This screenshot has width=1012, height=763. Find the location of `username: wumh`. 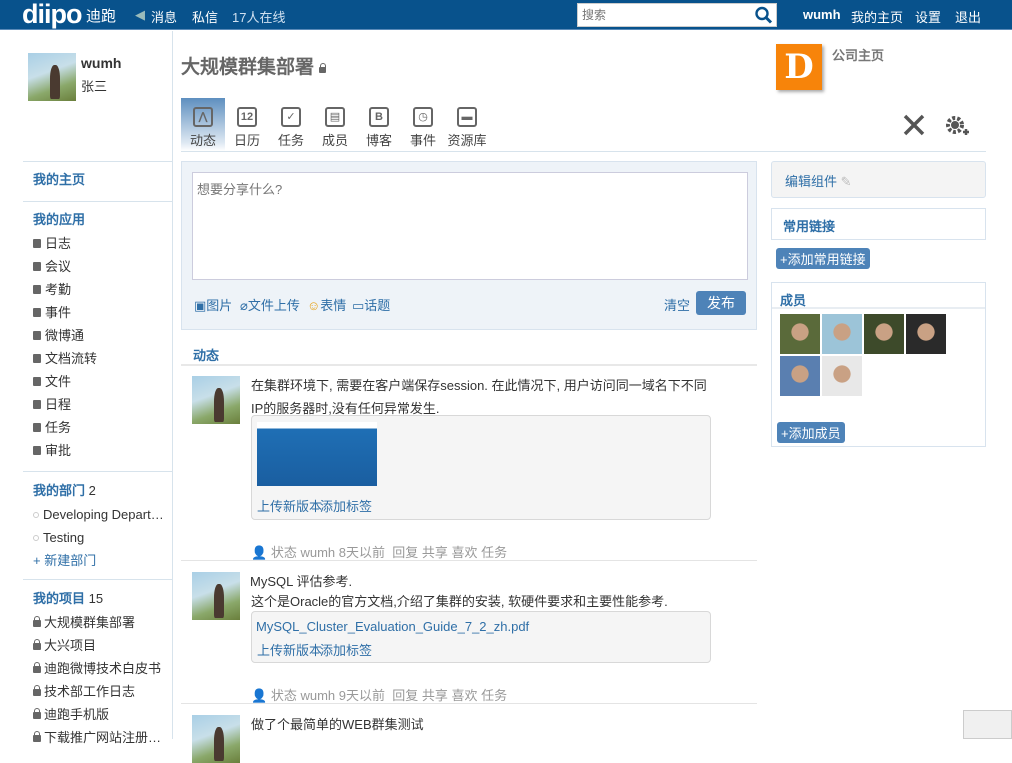

username: wumh is located at coordinates (101, 63).